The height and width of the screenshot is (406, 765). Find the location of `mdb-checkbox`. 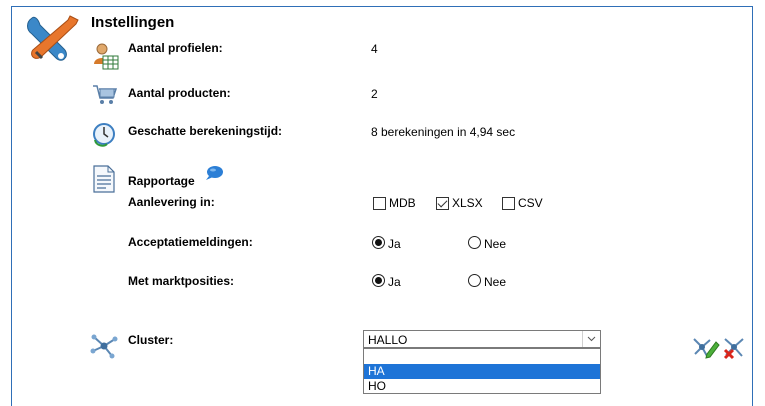

mdb-checkbox is located at coordinates (379, 203).